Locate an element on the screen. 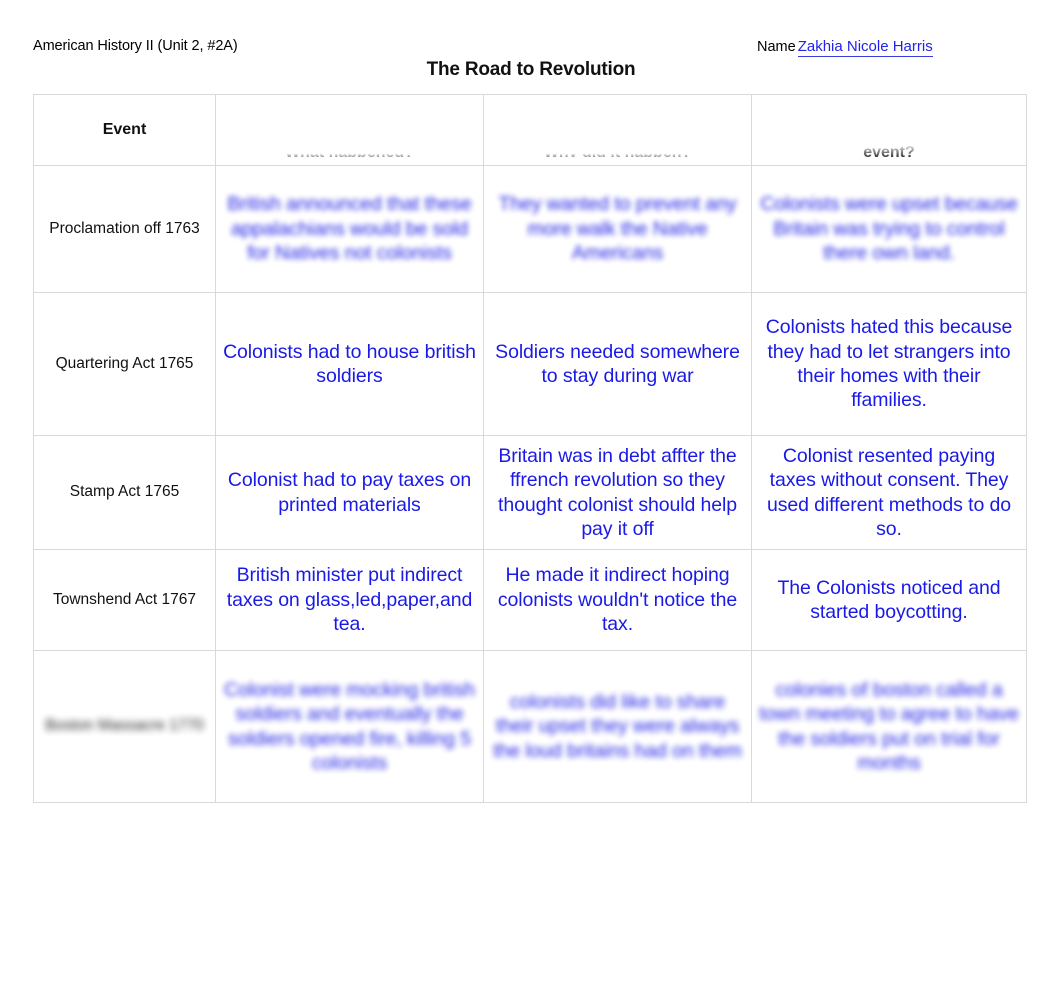 This screenshot has width=1062, height=1001. row-event-cell: Townshend Act 1767 is located at coordinates (124, 600).